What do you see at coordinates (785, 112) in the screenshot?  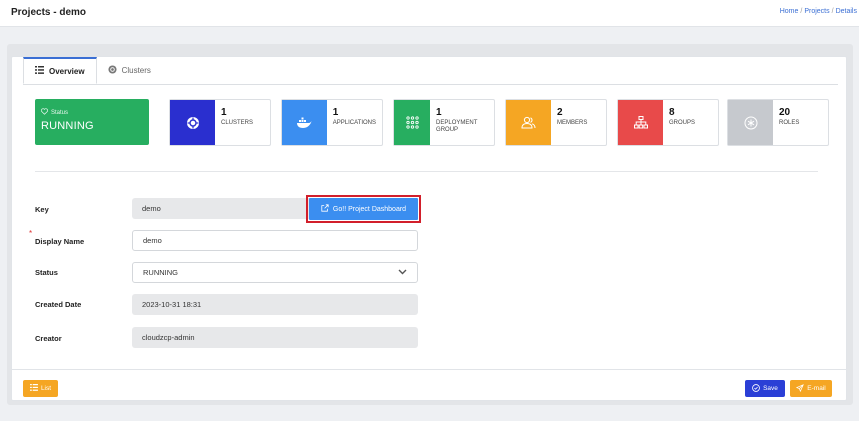 I see `stat-count: 20` at bounding box center [785, 112].